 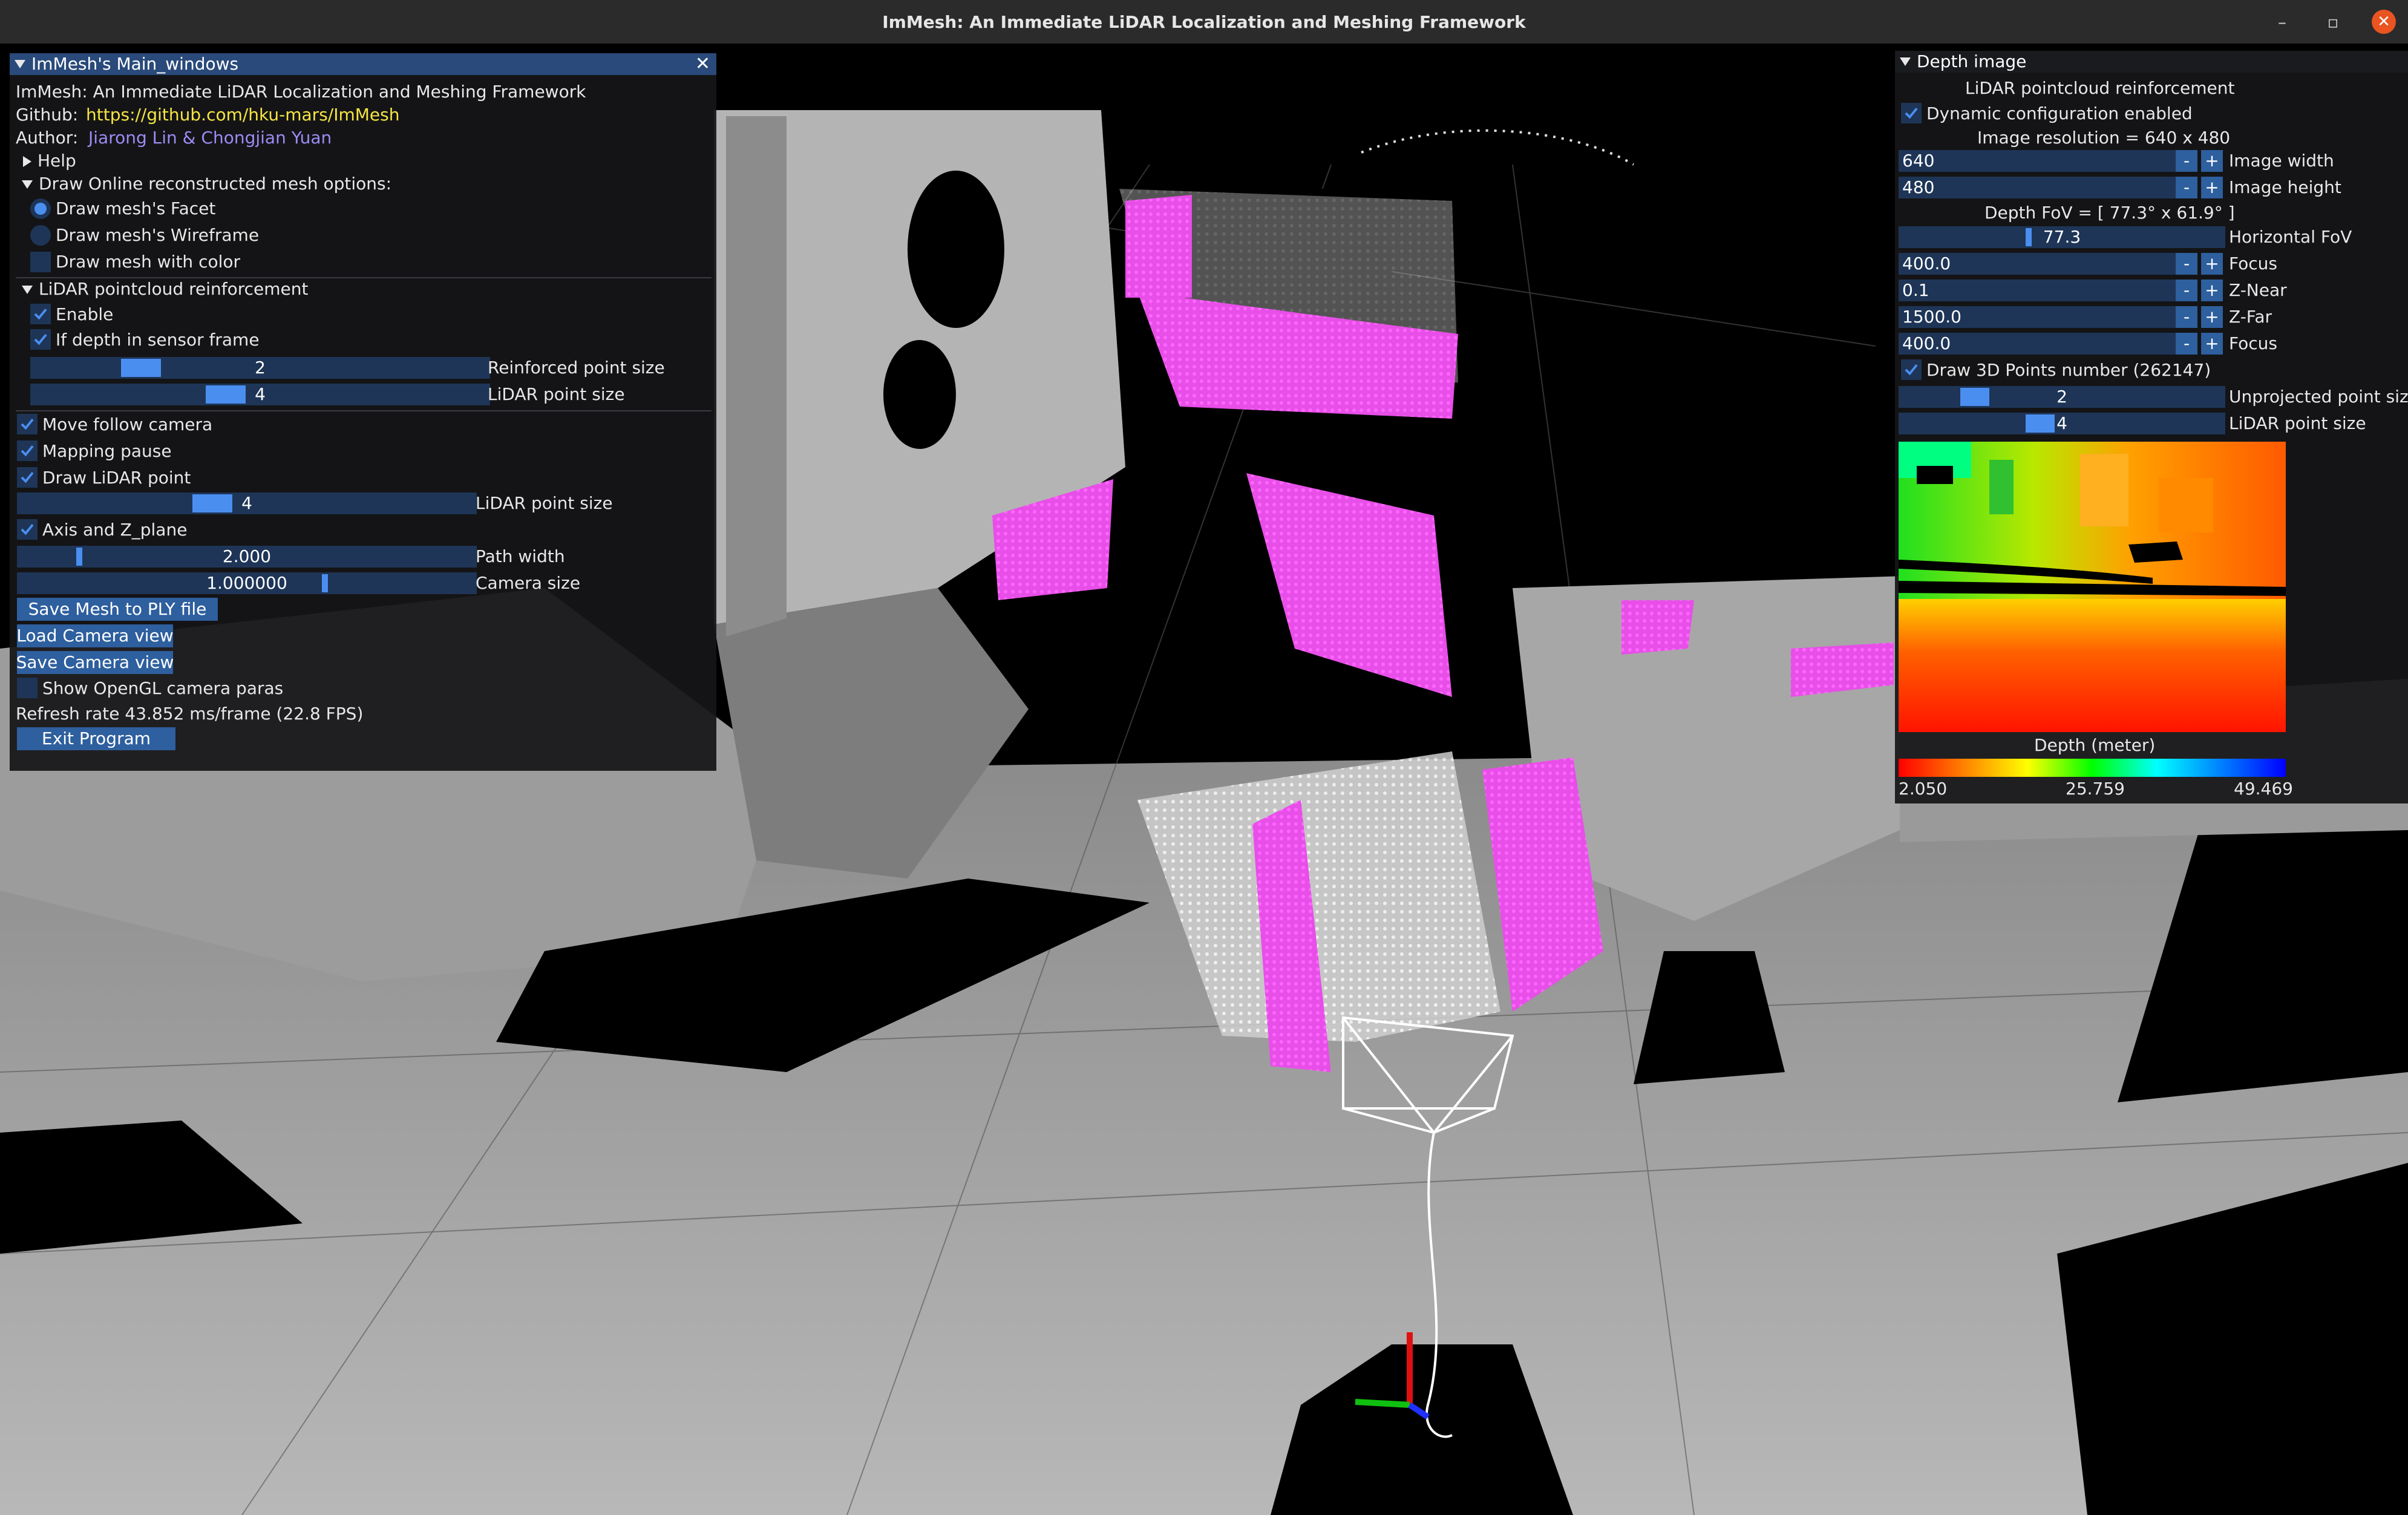 I want to click on author-label: Author:, so click(x=47, y=138).